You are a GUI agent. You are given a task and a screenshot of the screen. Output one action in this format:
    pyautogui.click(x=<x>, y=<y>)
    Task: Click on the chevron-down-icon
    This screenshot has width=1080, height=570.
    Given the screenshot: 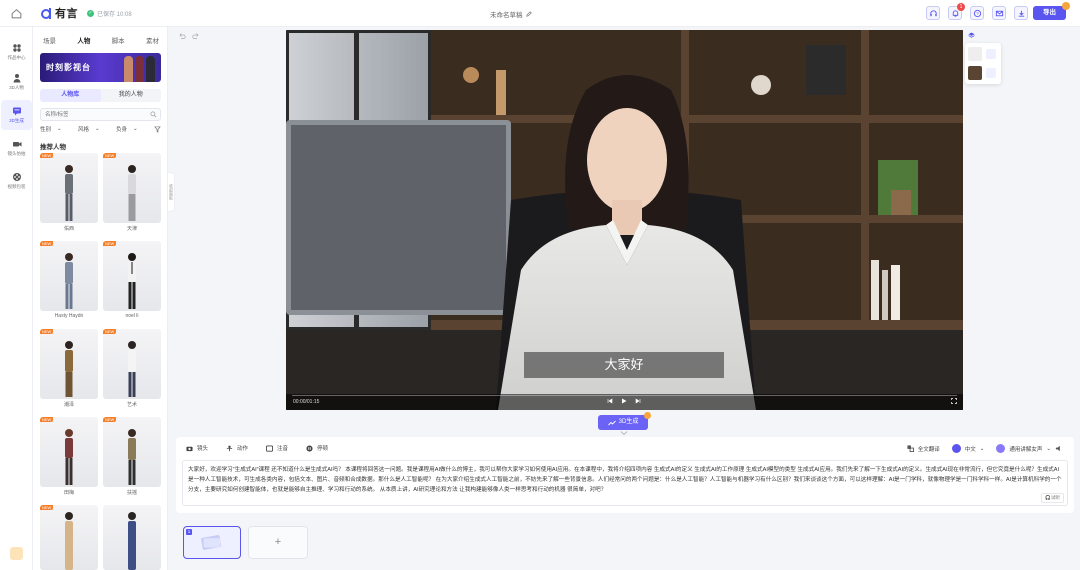 What is the action you would take?
    pyautogui.click(x=624, y=433)
    